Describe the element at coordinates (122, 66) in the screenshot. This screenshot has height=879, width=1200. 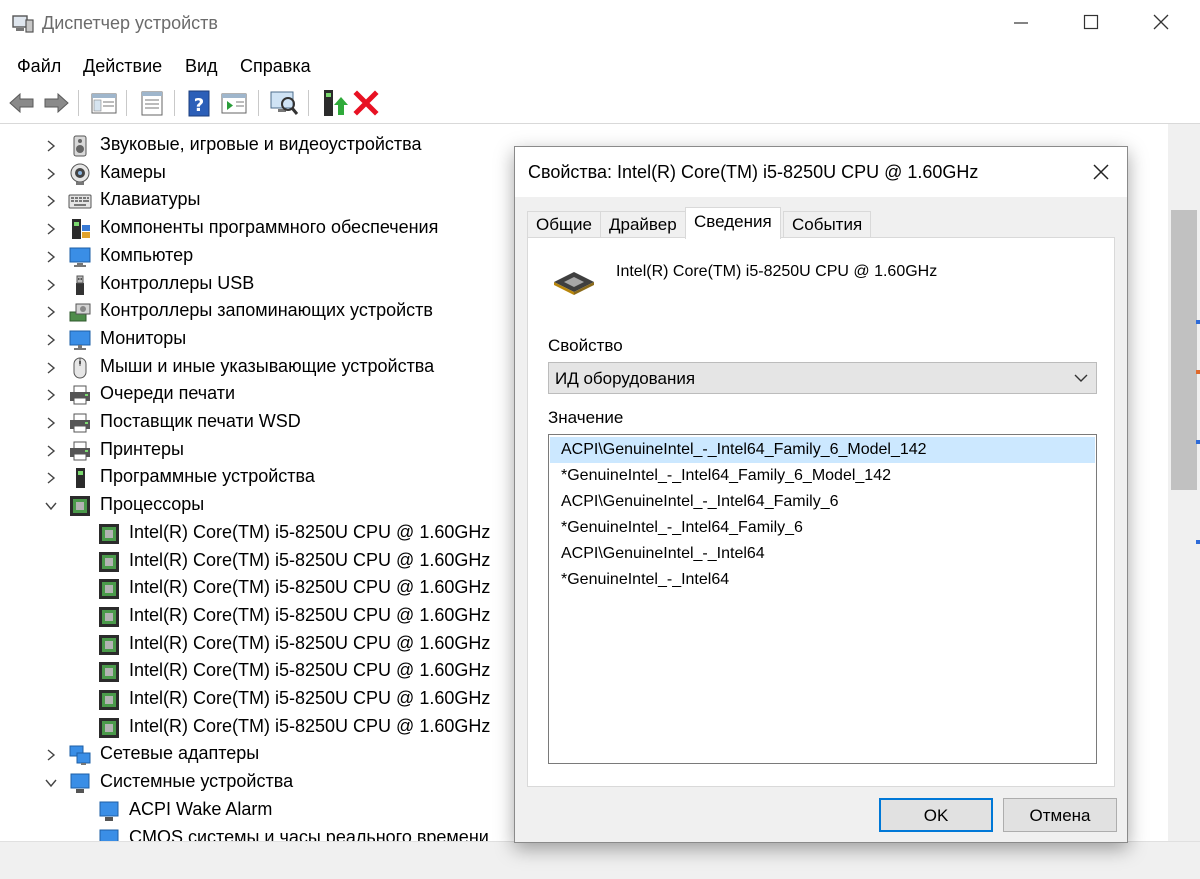
I see `menu-action: Действие` at that location.